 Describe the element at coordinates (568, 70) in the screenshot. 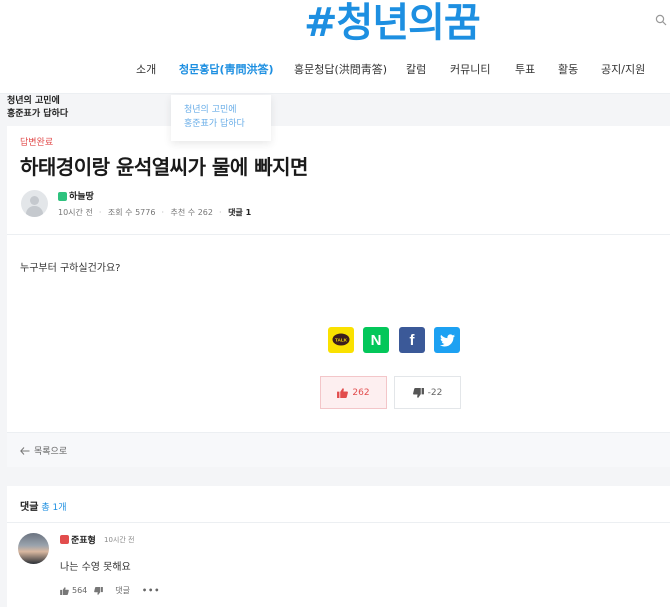

I see `nav-item-activity: 활동` at that location.